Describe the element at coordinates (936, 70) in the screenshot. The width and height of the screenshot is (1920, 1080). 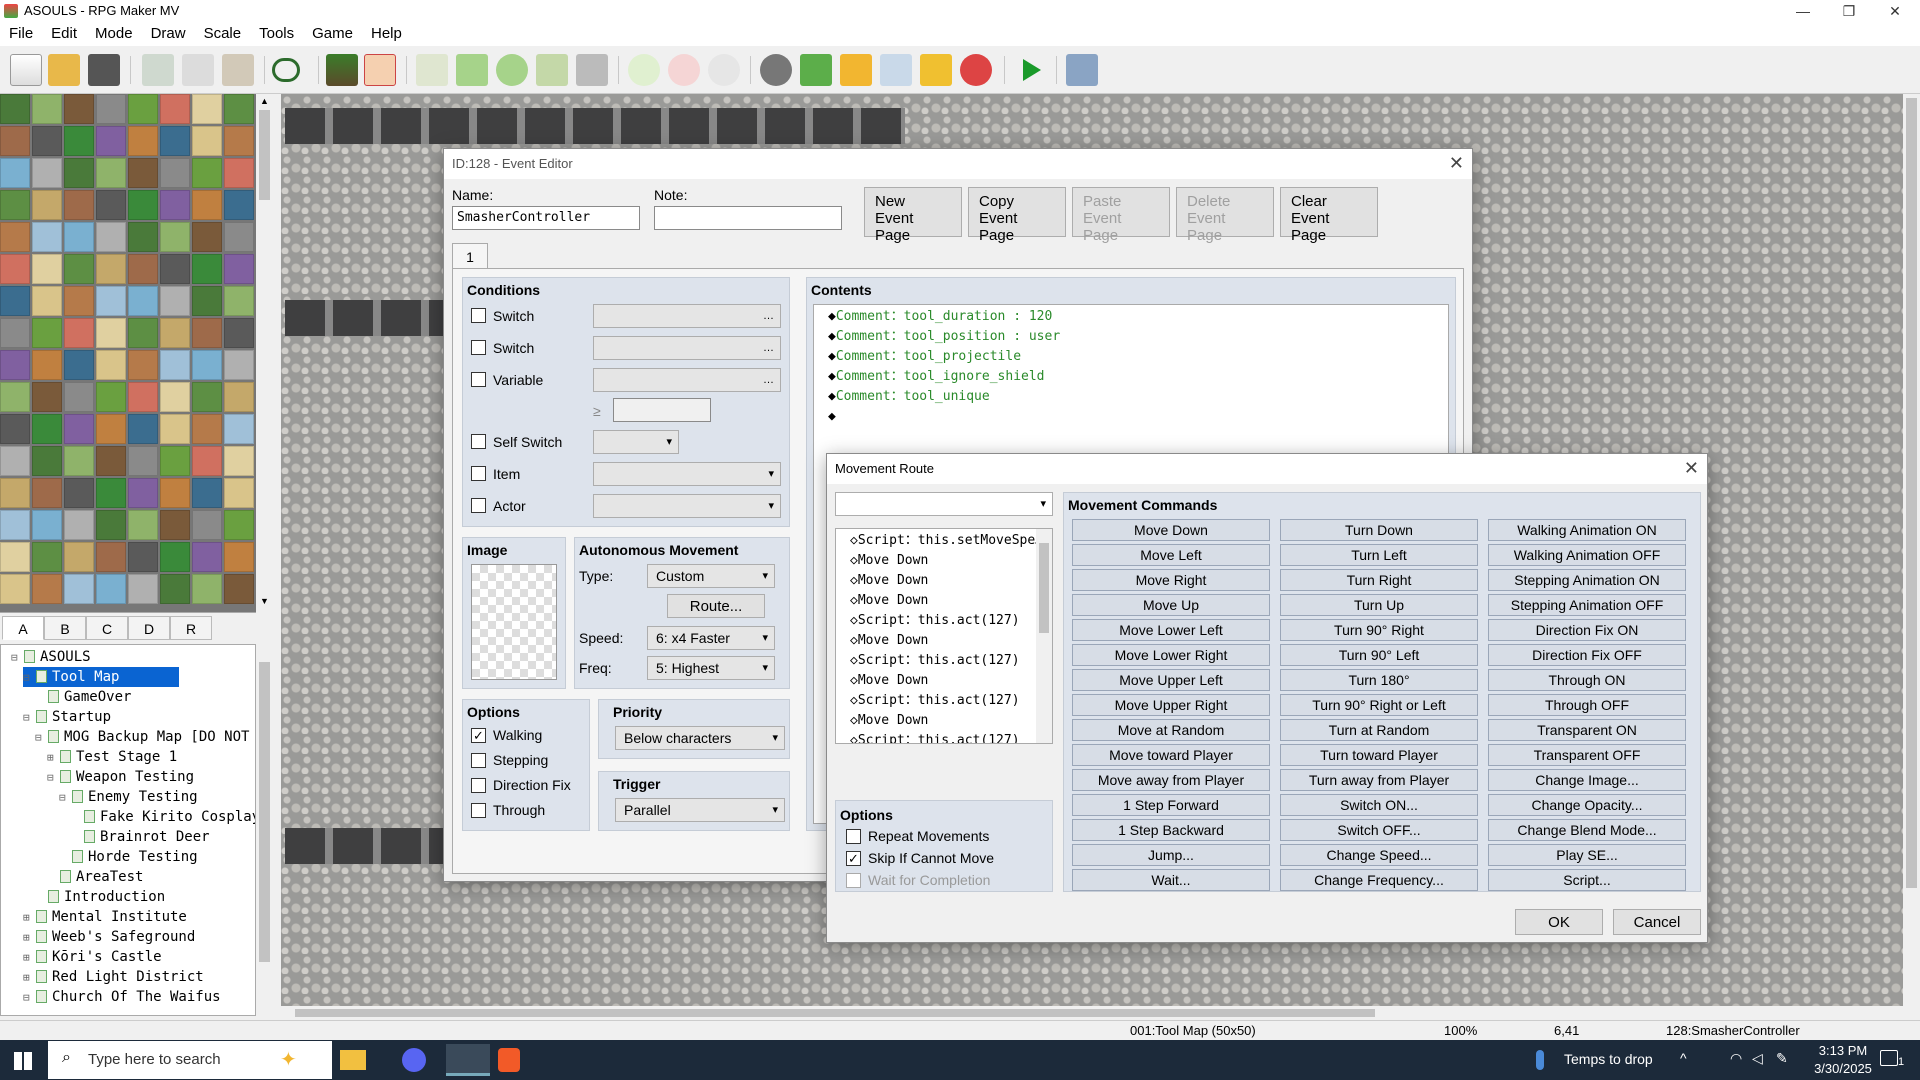
I see `resource-manager-icon` at that location.